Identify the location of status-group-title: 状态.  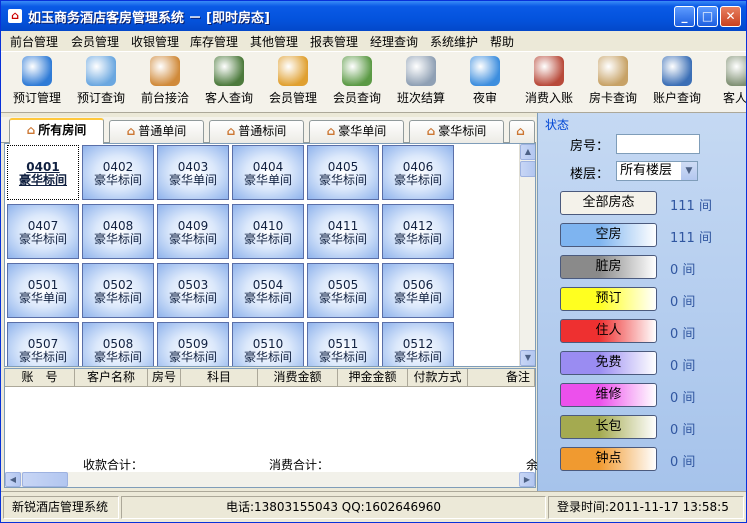
(557, 125).